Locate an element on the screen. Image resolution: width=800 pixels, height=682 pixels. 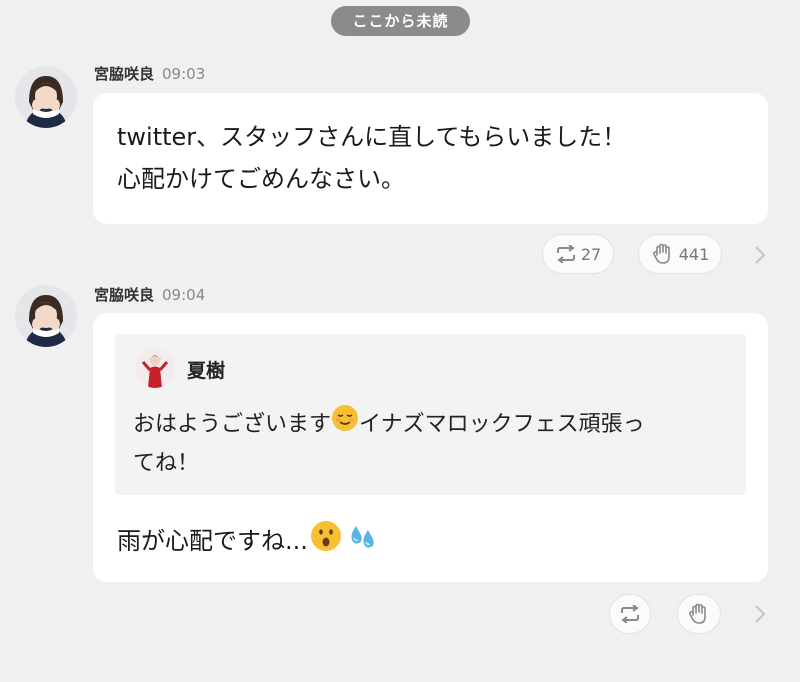
quote-sender-name: 夏樹 is located at coordinates (206, 371).